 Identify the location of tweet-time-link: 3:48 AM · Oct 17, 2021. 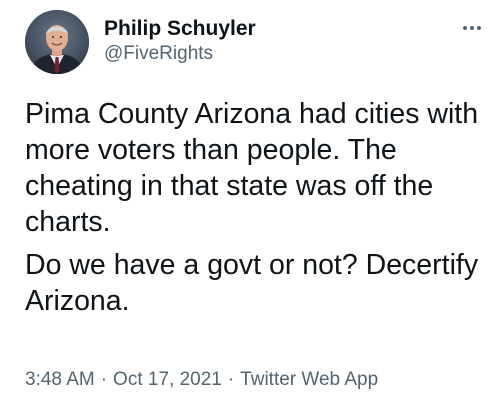
(123, 379).